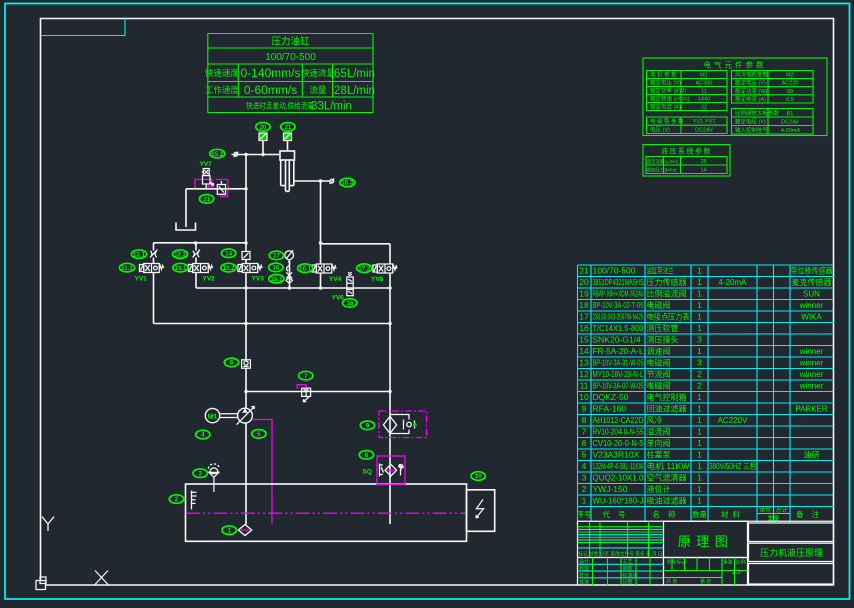  Describe the element at coordinates (290, 57) in the screenshot. I see `svg-text: 100/70-500` at that location.